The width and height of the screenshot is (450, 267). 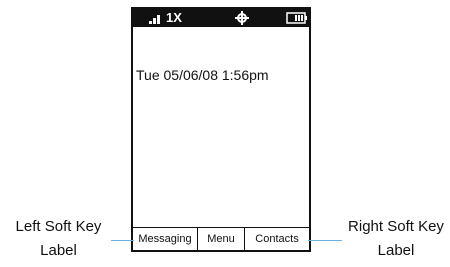 What do you see at coordinates (58, 239) in the screenshot?
I see `left-softkey-callout: Left Soft Key Label` at bounding box center [58, 239].